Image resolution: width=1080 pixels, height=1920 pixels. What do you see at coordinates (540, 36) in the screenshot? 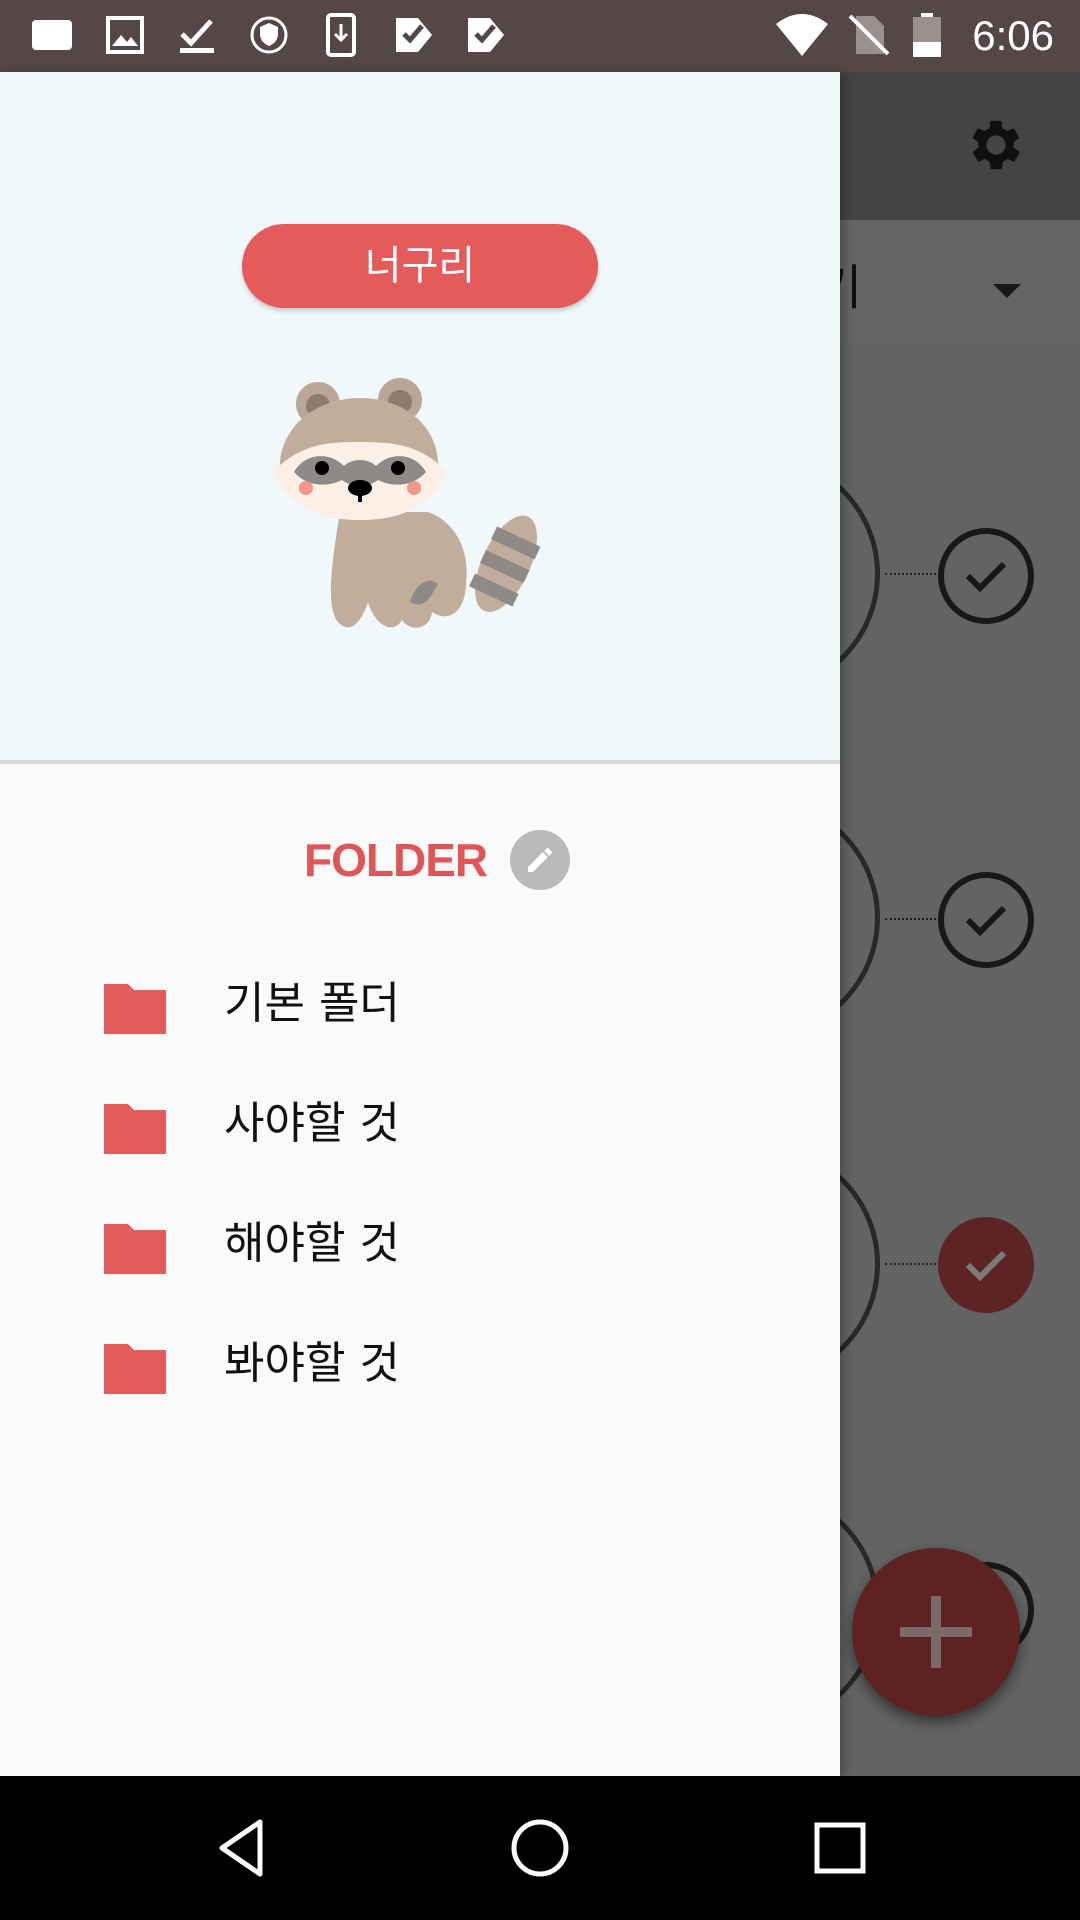
I see `status-bar: 6:06` at bounding box center [540, 36].